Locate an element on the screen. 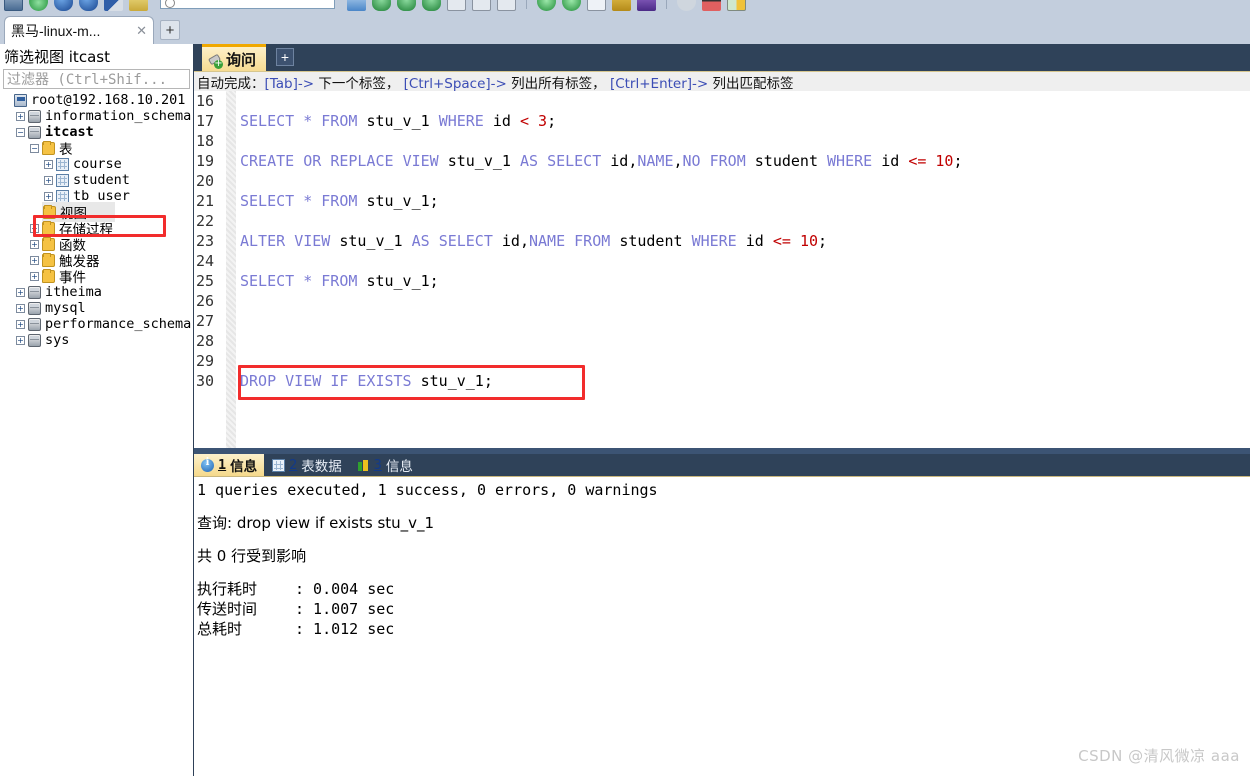 This screenshot has height=776, width=1250. refresh-icon is located at coordinates (38, 5).